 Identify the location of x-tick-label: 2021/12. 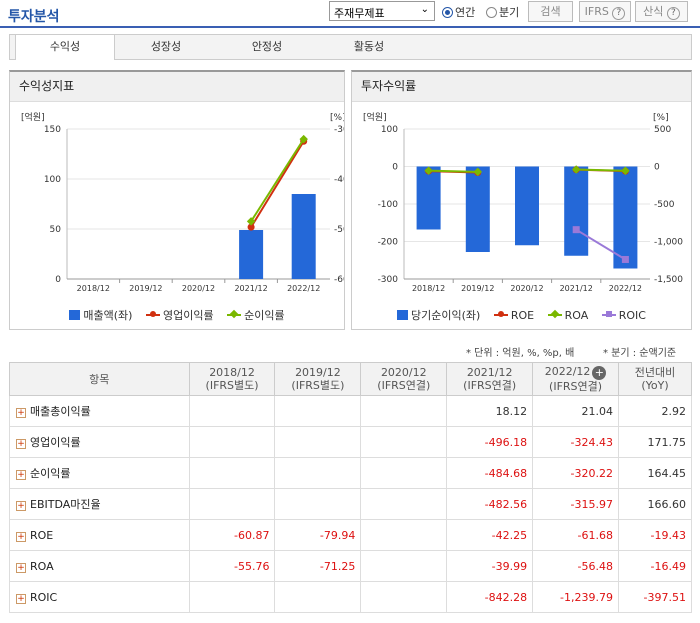
(250, 288).